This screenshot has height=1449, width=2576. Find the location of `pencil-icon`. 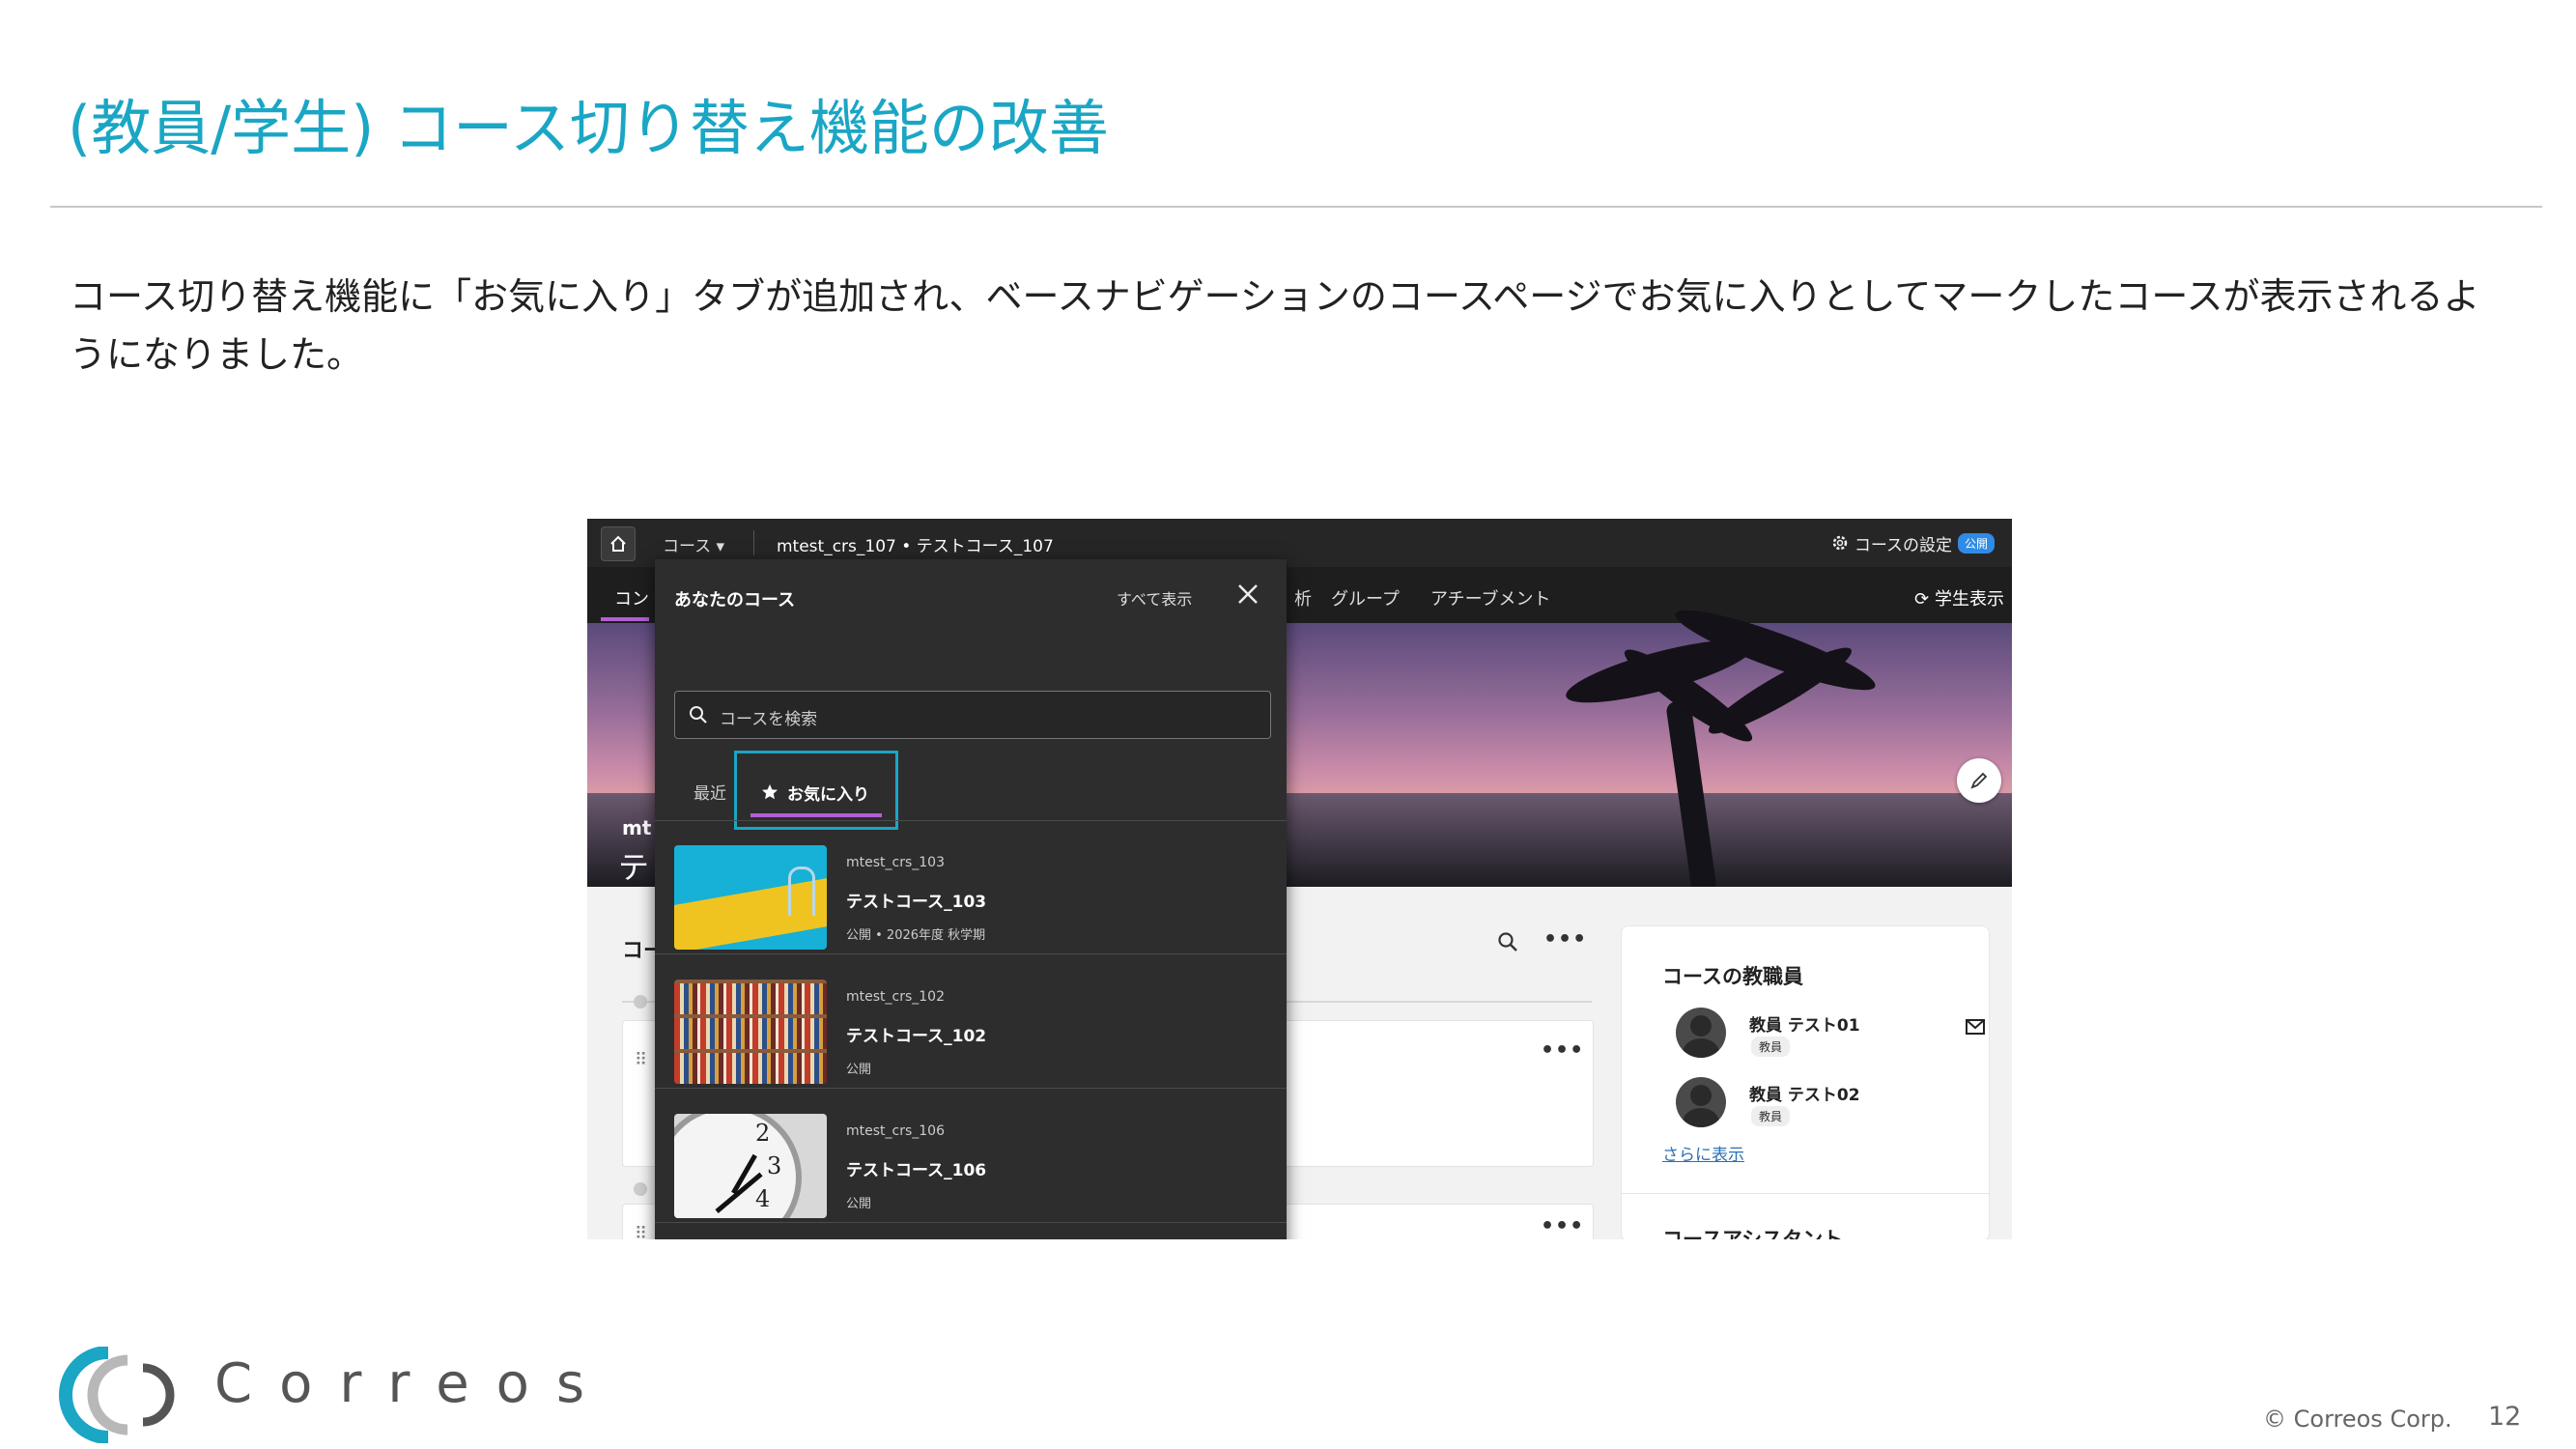

pencil-icon is located at coordinates (1979, 780).